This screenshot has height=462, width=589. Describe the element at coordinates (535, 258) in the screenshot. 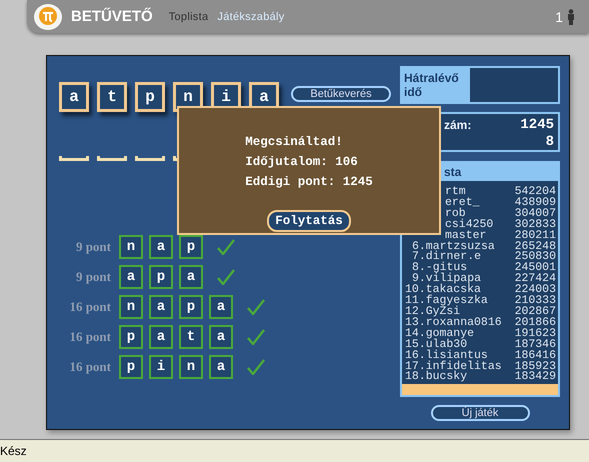

I see `player-score: 250830` at that location.